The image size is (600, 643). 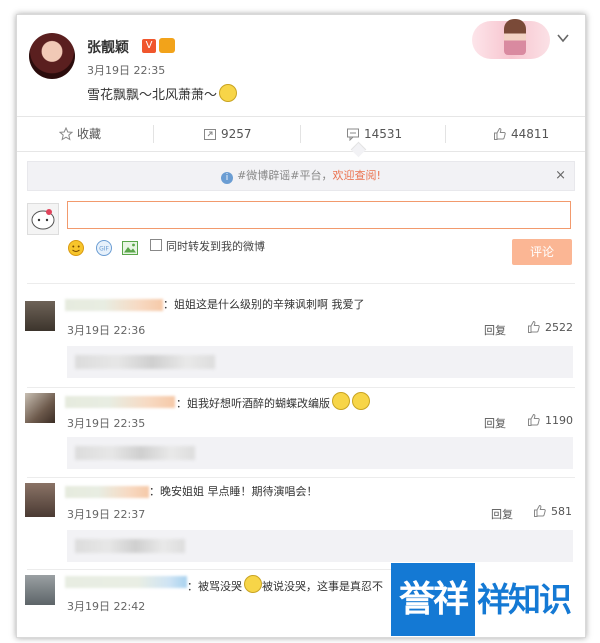 What do you see at coordinates (515, 37) in the screenshot?
I see `card-decoration-figure` at bounding box center [515, 37].